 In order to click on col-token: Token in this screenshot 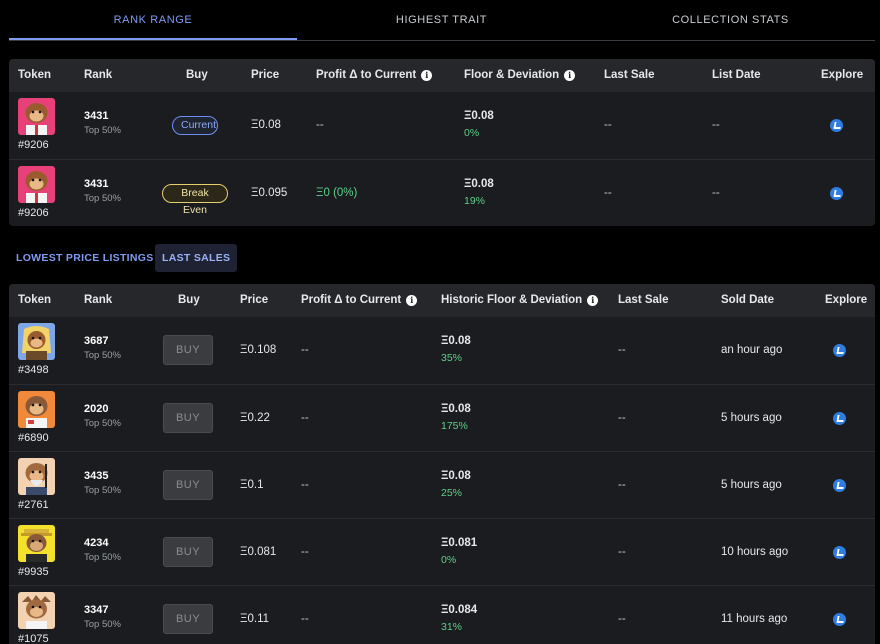, I will do `click(35, 75)`.